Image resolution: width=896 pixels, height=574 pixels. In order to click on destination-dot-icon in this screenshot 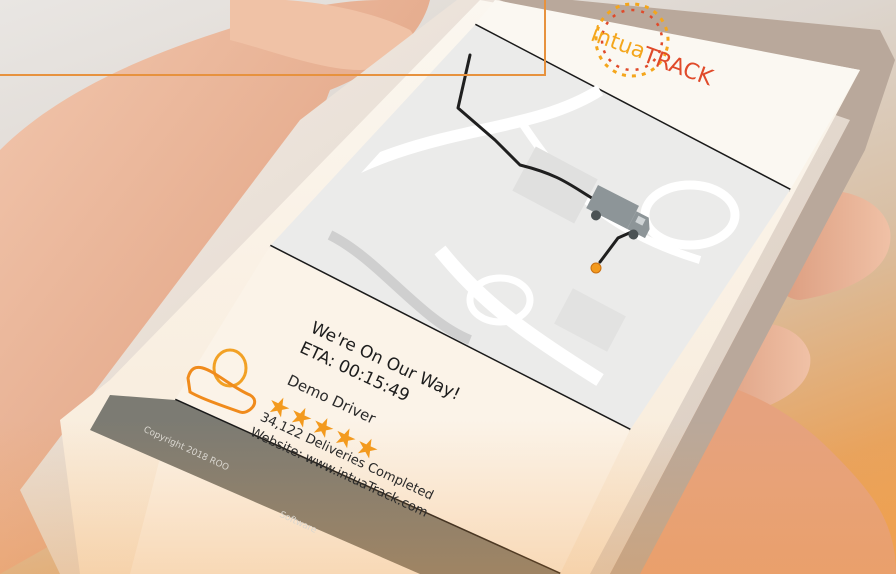, I will do `click(596, 268)`.